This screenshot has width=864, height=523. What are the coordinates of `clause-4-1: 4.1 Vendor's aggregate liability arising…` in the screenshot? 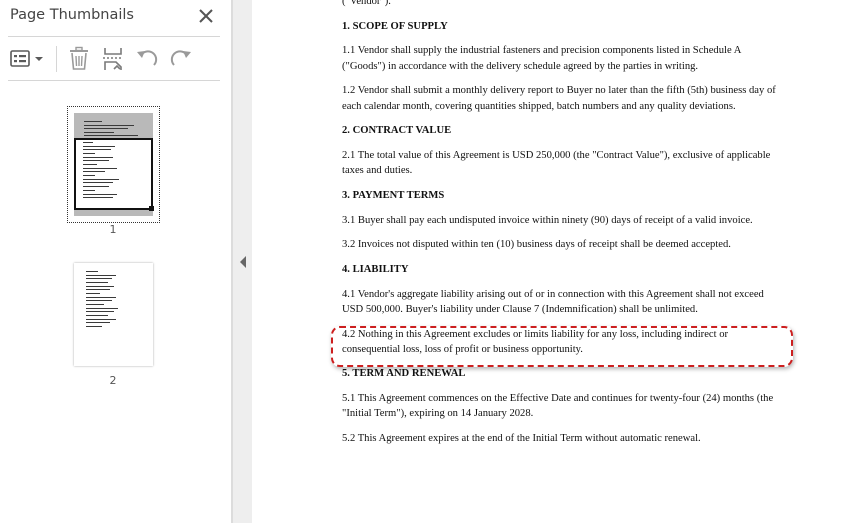 It's located at (553, 301).